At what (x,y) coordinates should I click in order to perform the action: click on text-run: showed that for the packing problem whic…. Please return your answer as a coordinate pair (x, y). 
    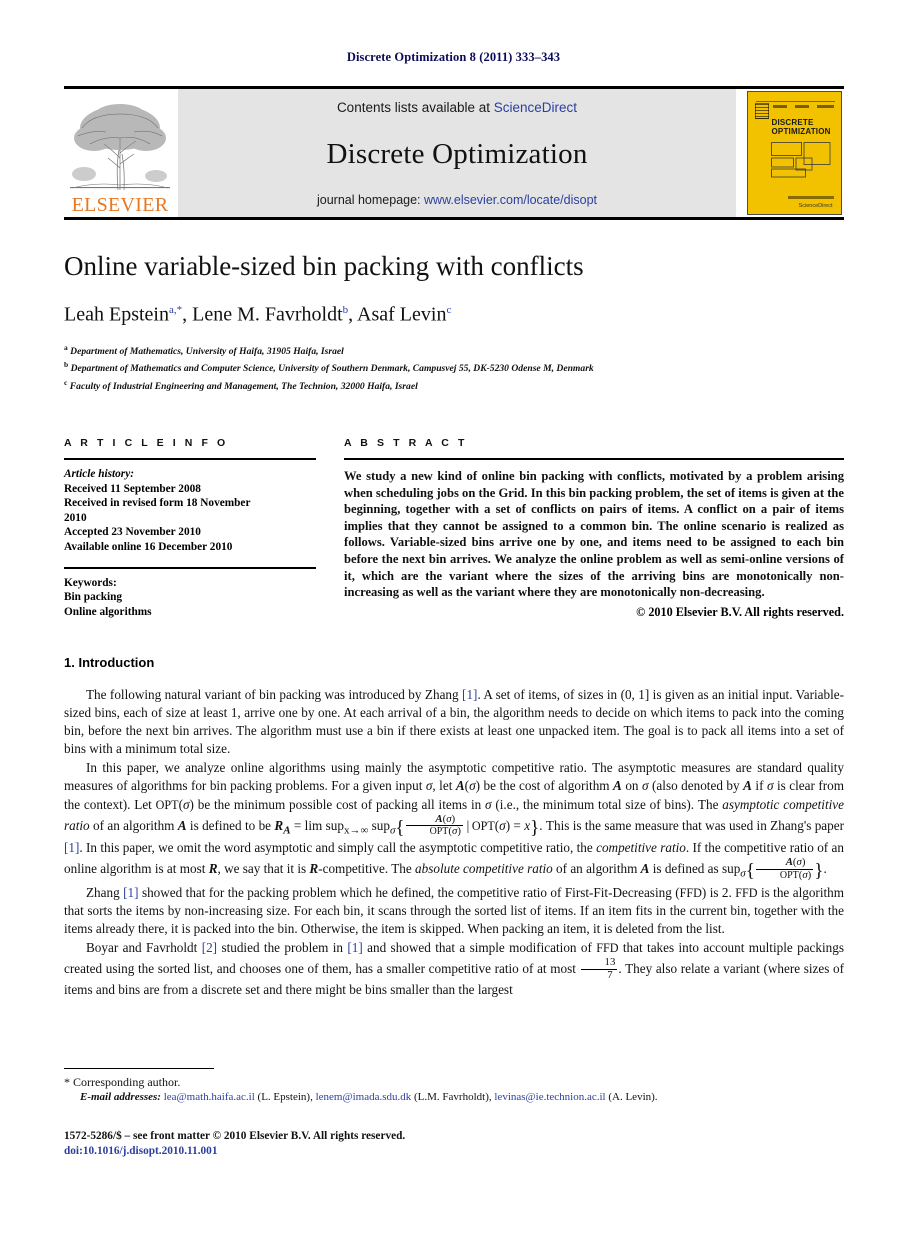
    Looking at the image, I should click on (409, 892).